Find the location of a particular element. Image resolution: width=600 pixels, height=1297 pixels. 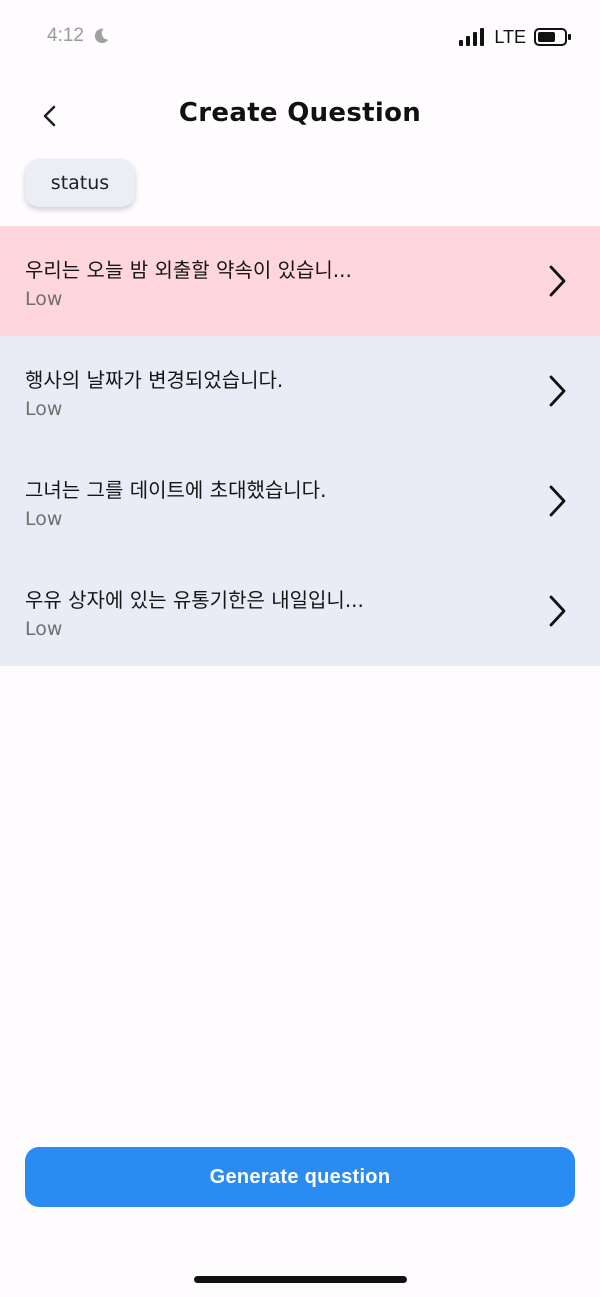

clock-text: 4:12 is located at coordinates (65, 35).